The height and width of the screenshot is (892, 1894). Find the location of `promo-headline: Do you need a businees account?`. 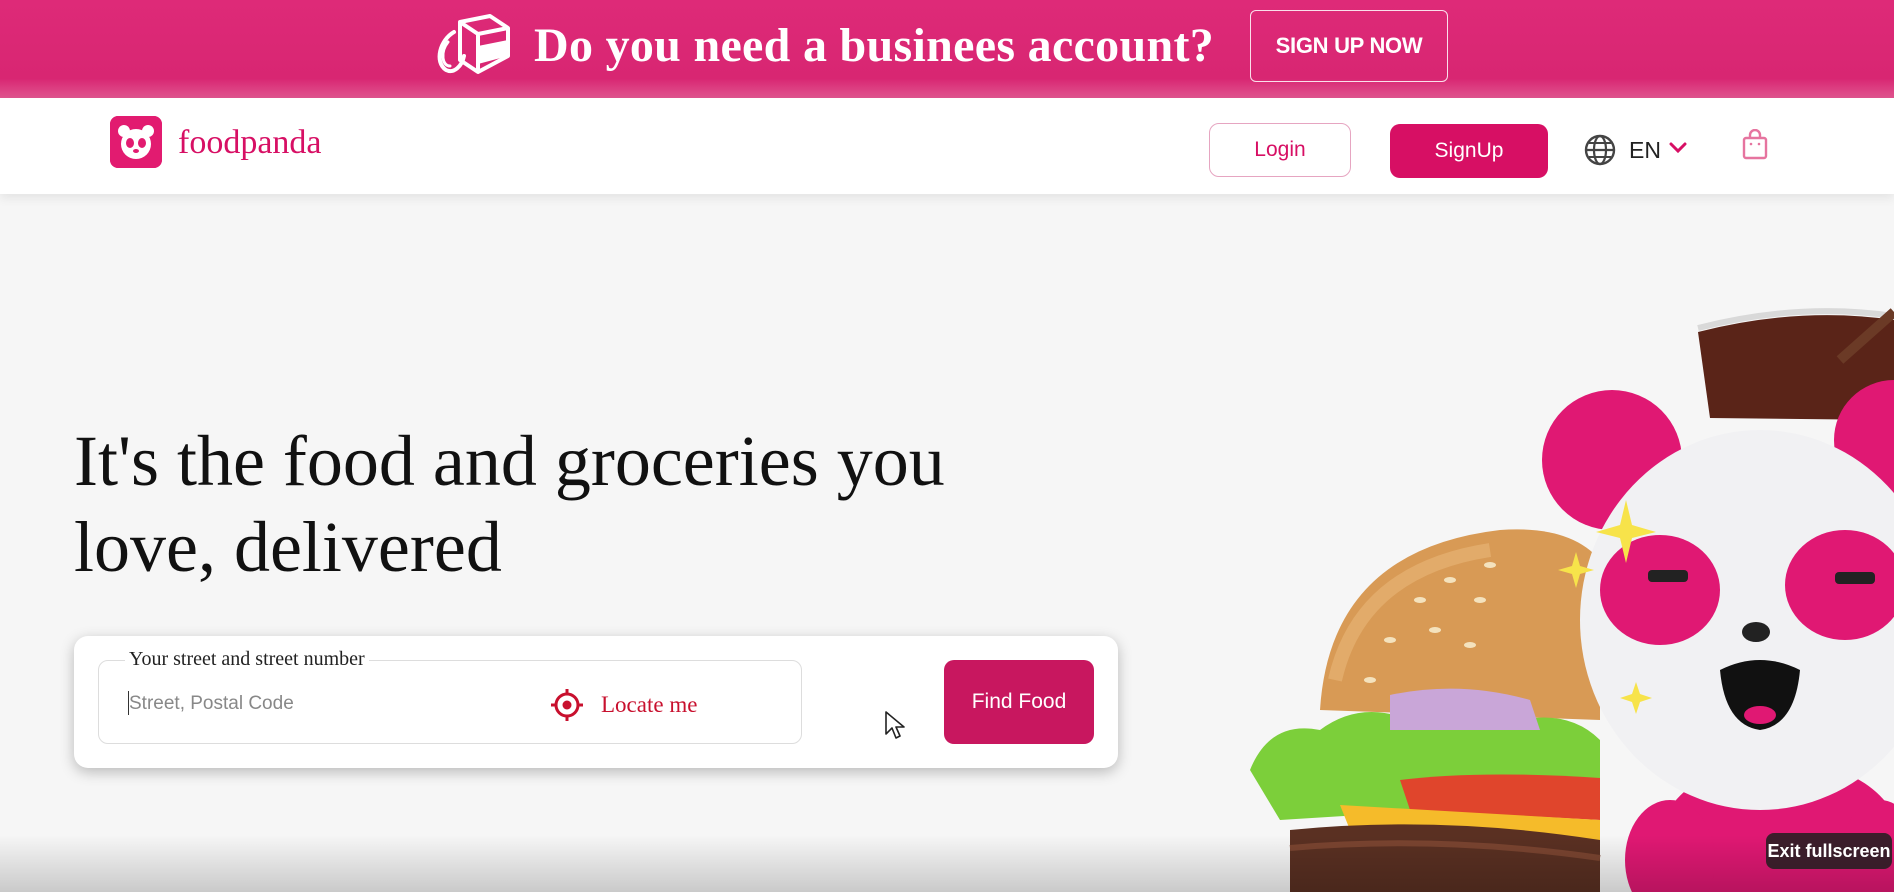

promo-headline: Do you need a businees account? is located at coordinates (874, 45).